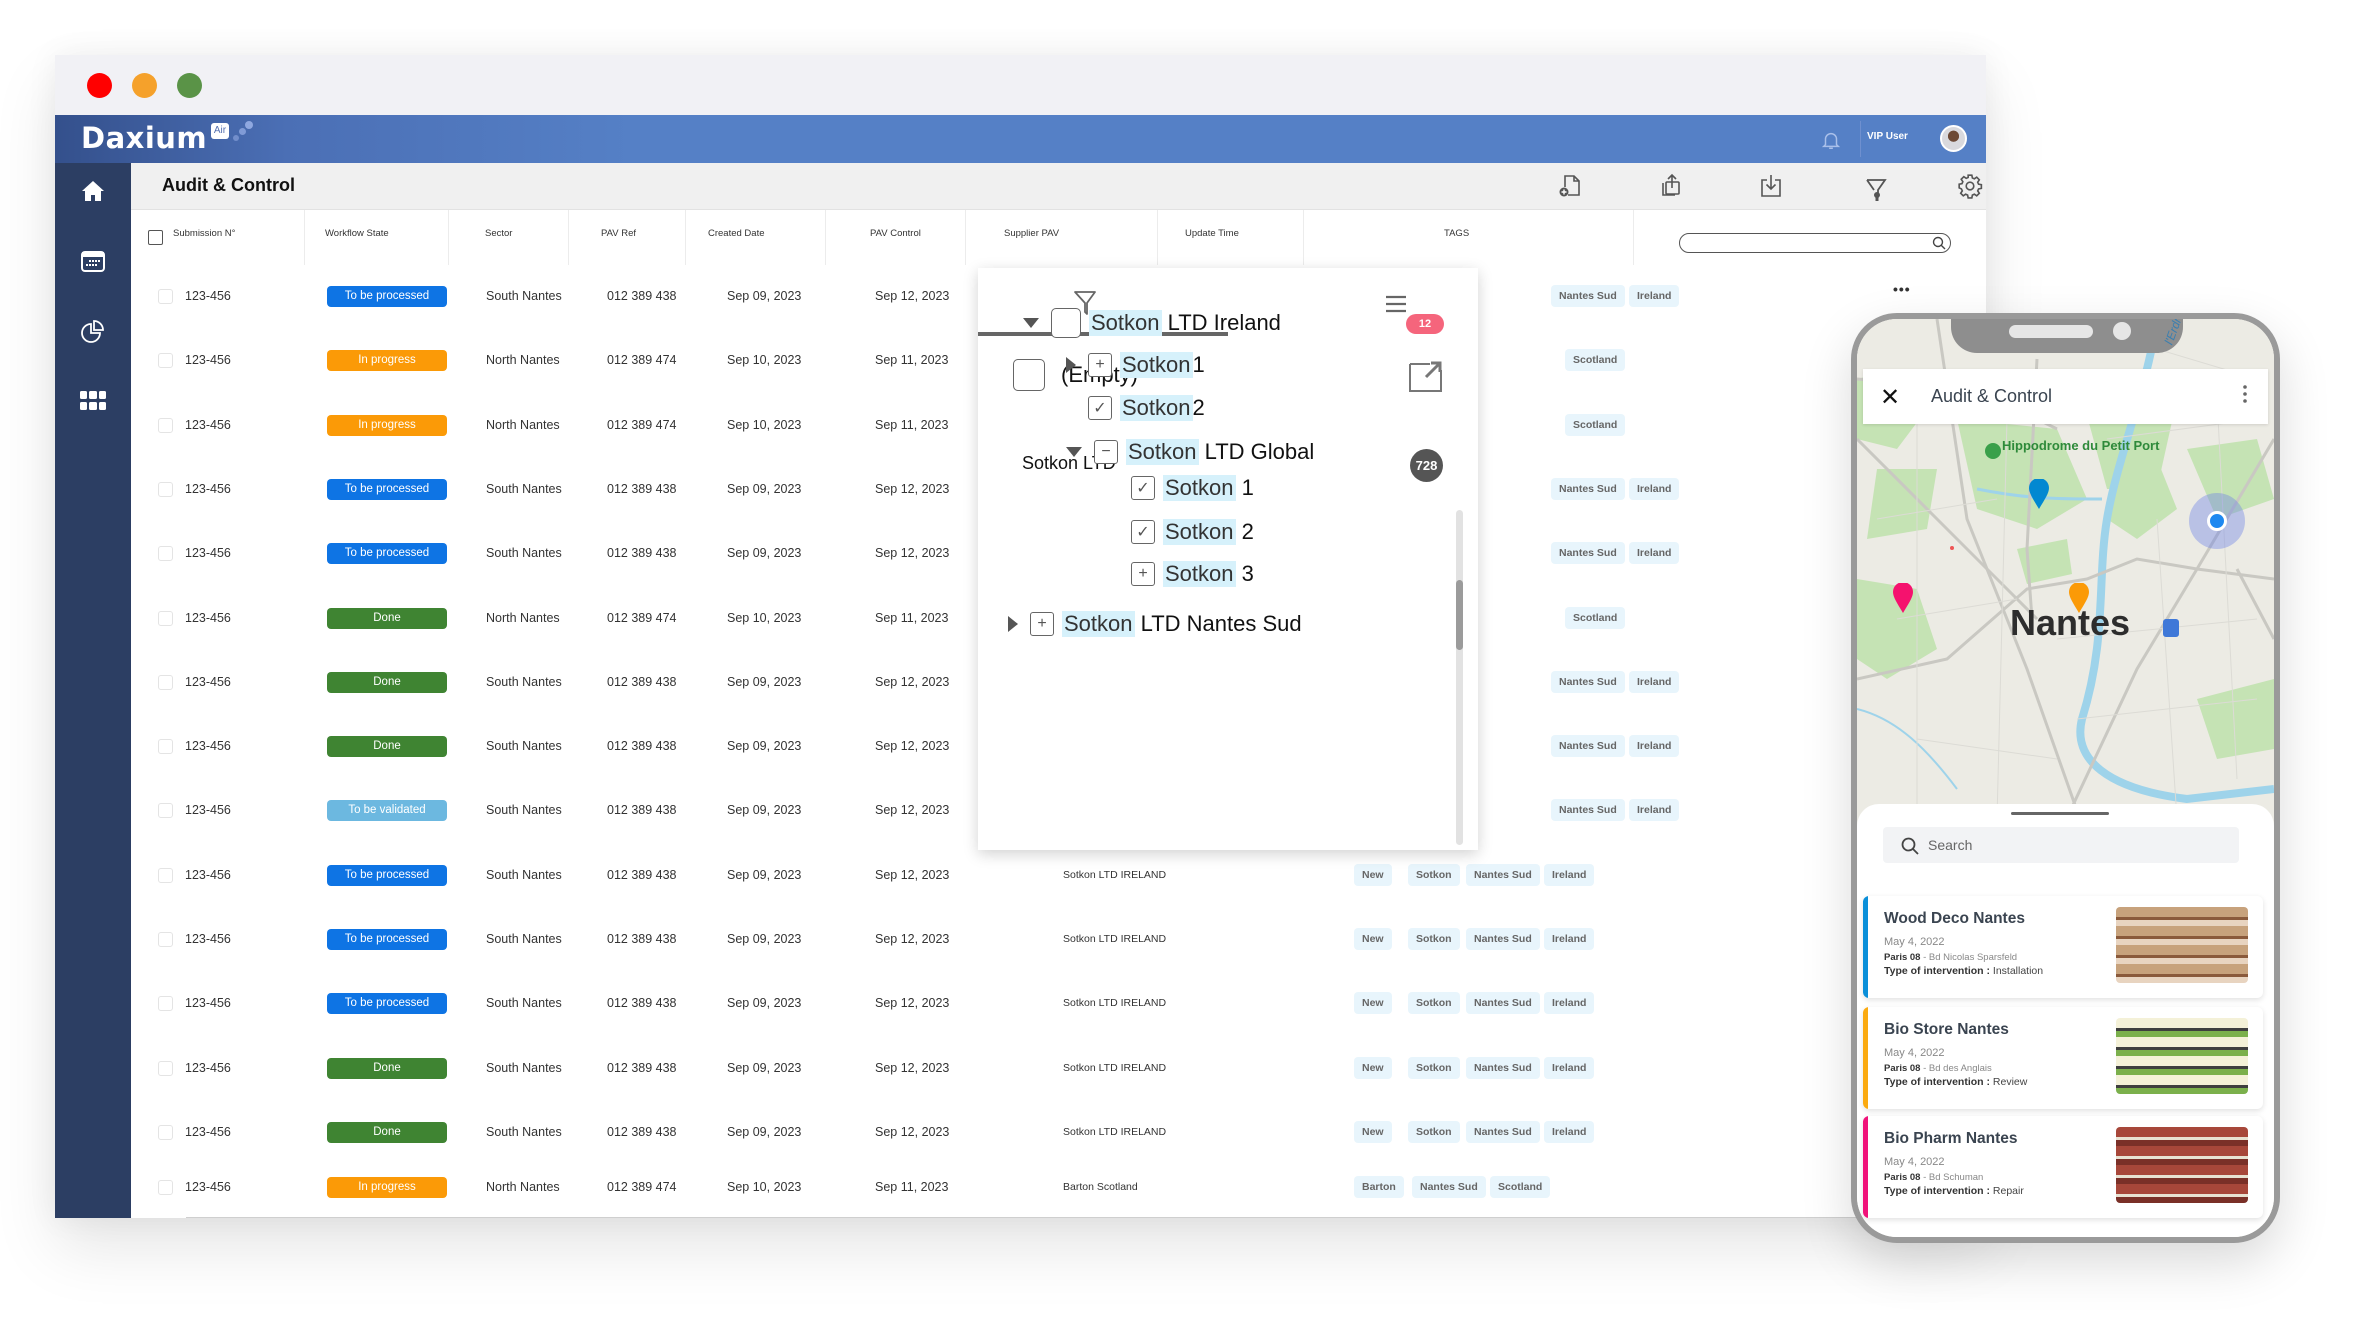  I want to click on pav-control-date: Sep 11, 2023, so click(912, 1187).